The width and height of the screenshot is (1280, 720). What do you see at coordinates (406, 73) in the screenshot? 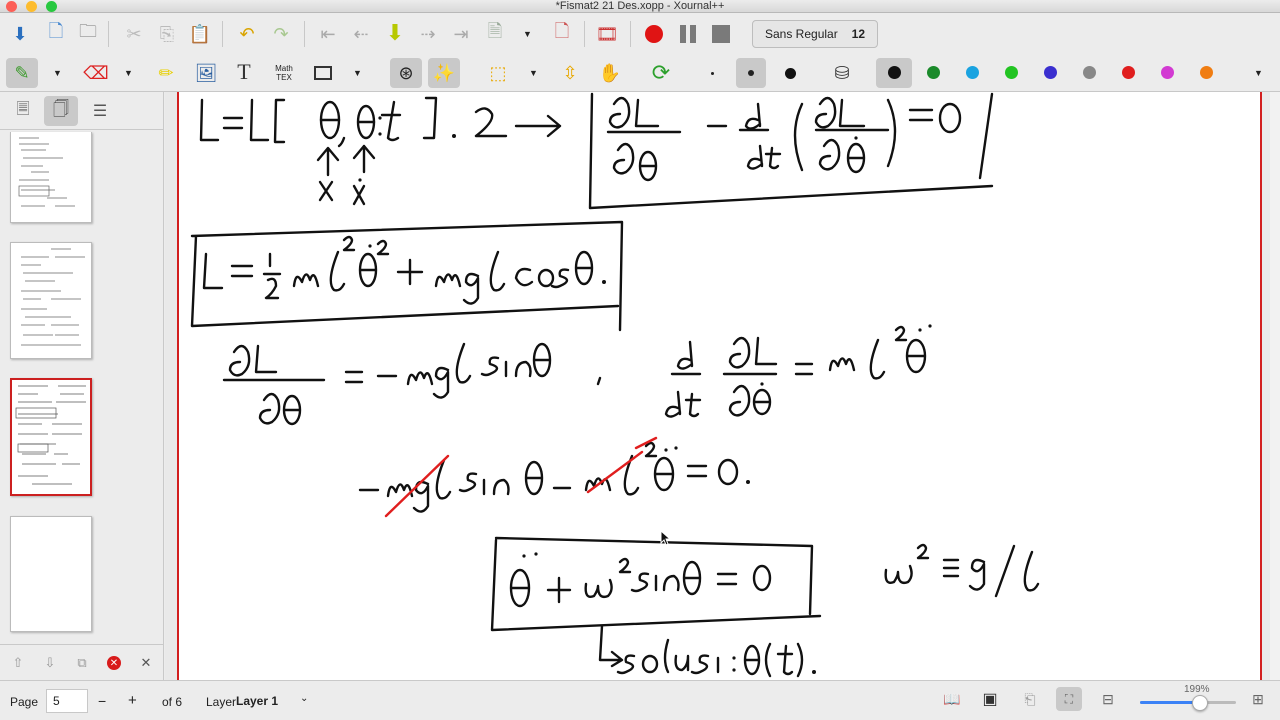
I see `shape-recognizer-icon: ⊛` at bounding box center [406, 73].